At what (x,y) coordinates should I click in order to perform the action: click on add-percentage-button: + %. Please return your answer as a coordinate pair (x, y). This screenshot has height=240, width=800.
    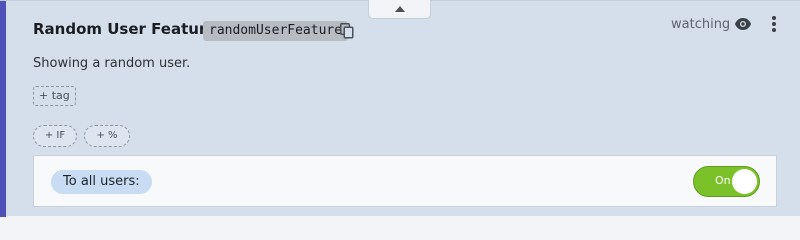
    Looking at the image, I should click on (107, 136).